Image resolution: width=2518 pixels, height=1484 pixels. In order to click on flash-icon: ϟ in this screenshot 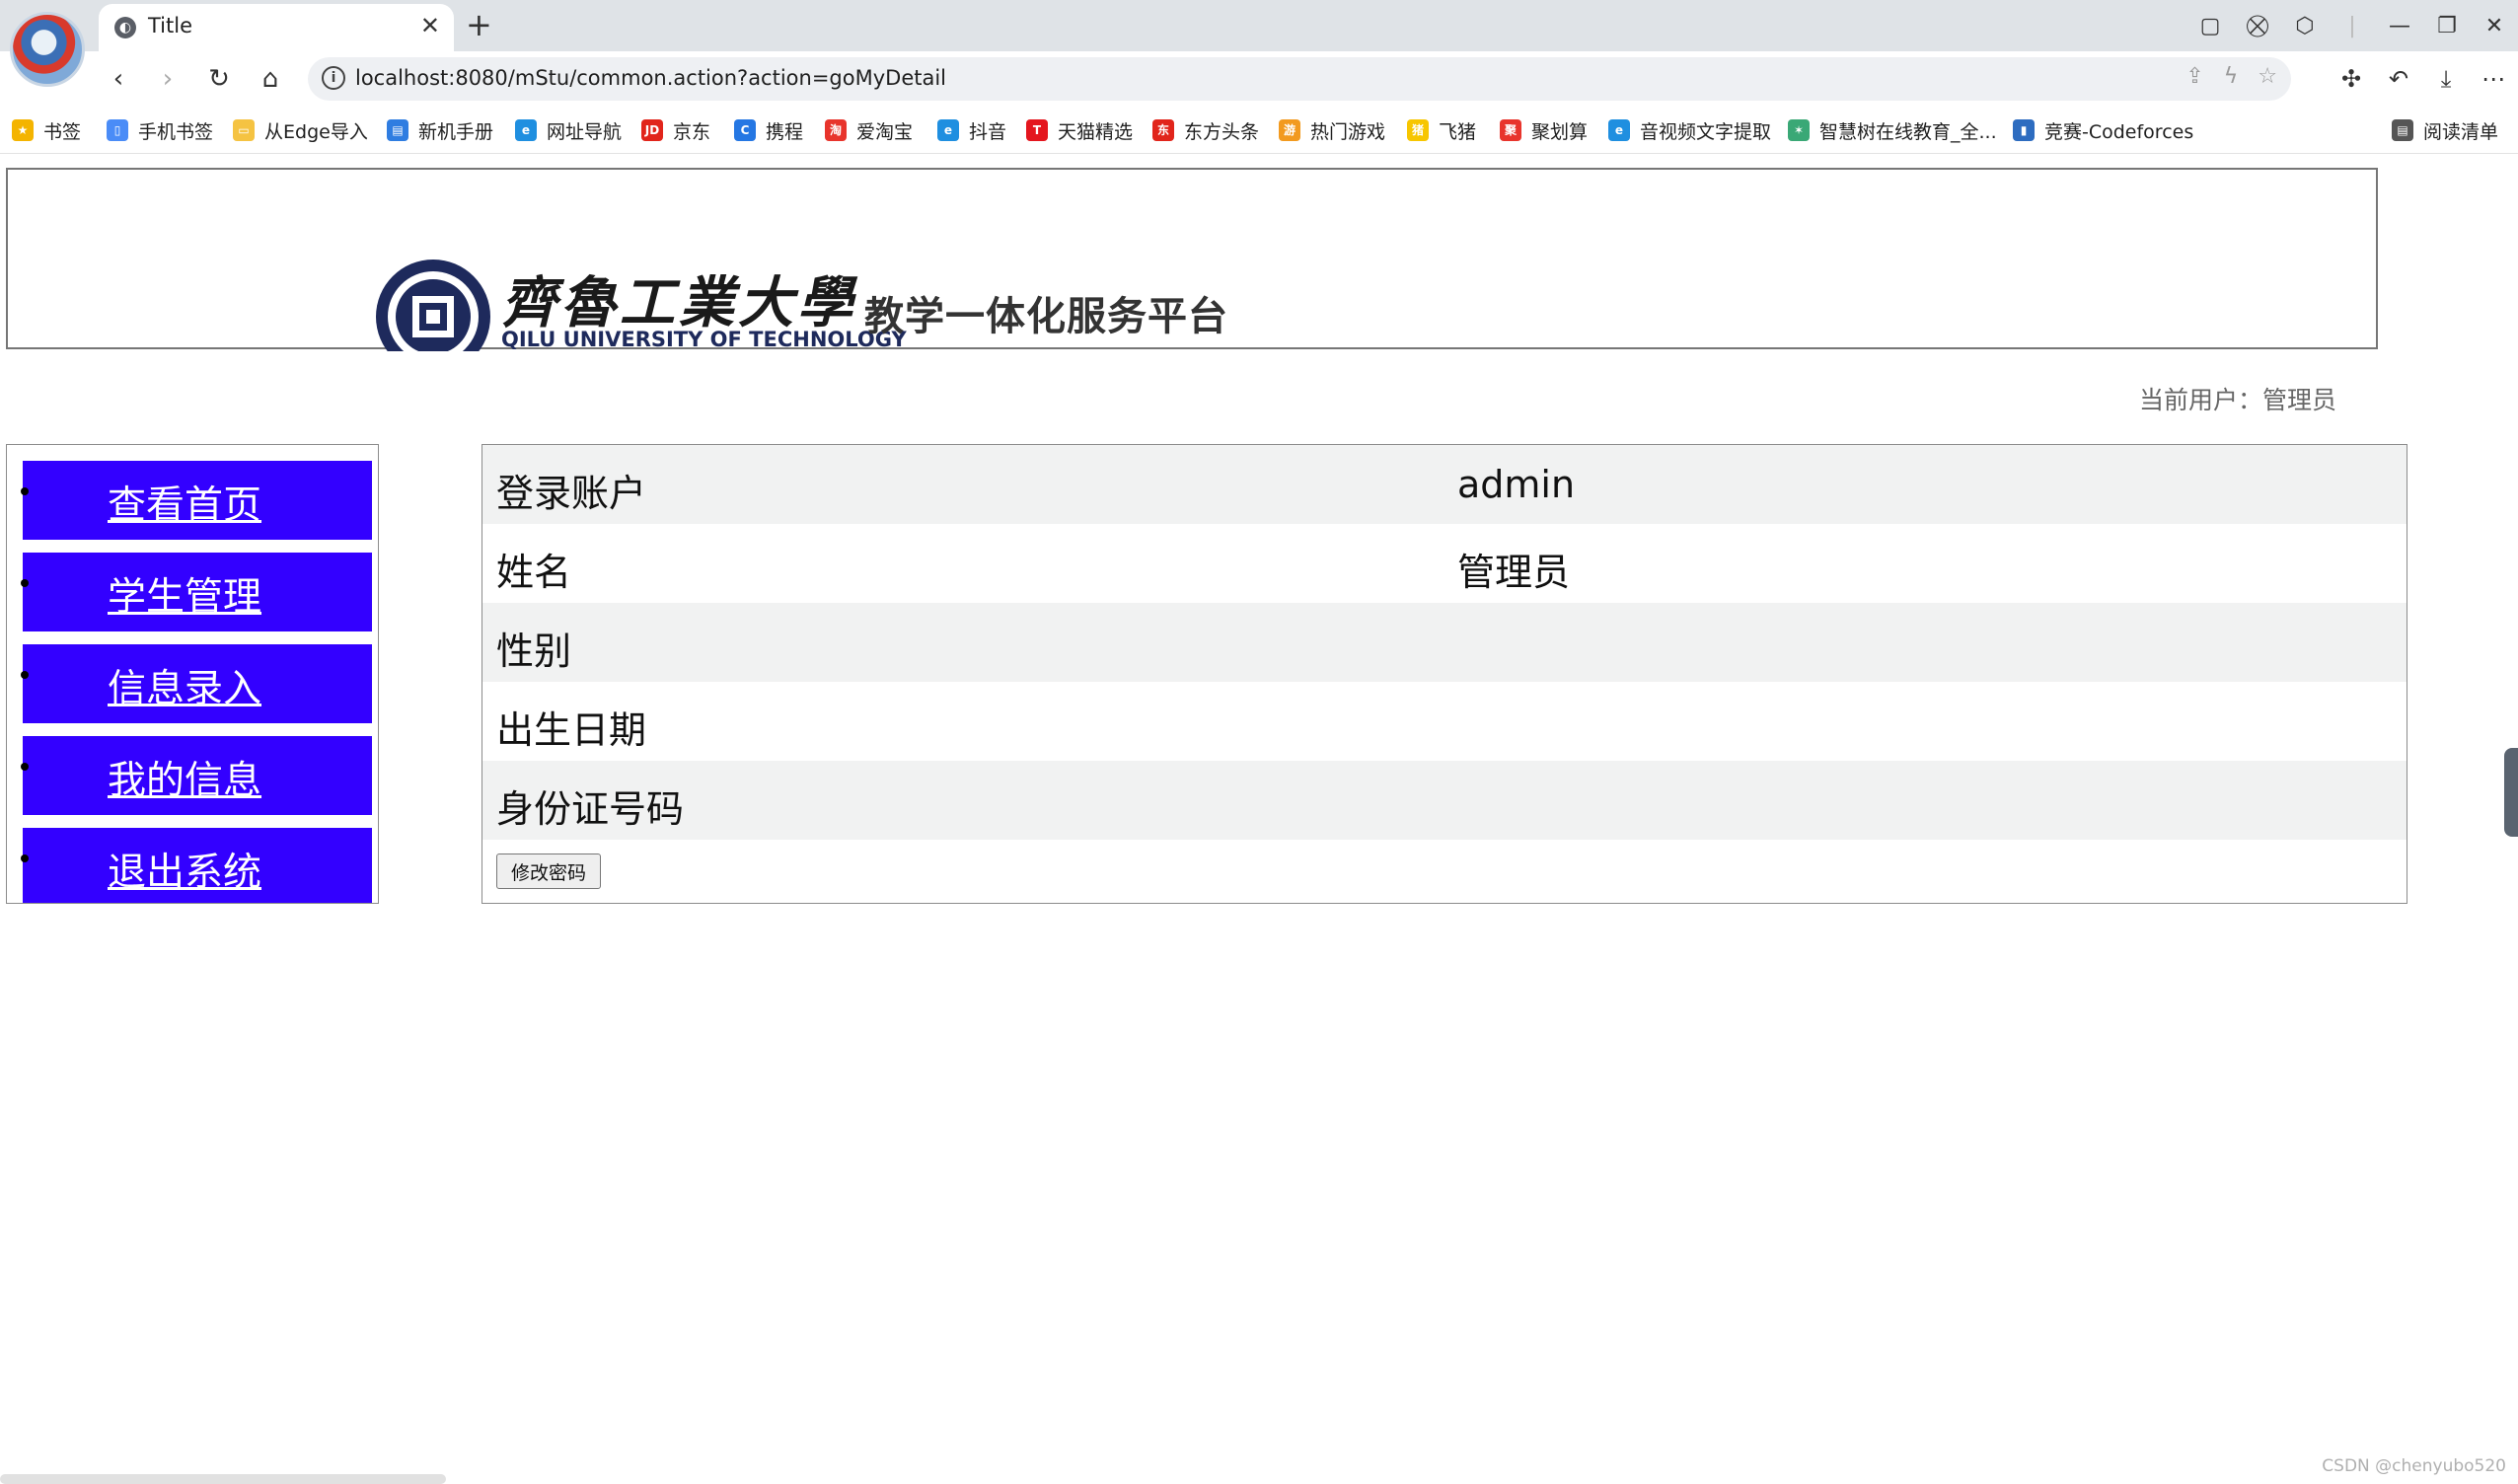, I will do `click(2231, 76)`.